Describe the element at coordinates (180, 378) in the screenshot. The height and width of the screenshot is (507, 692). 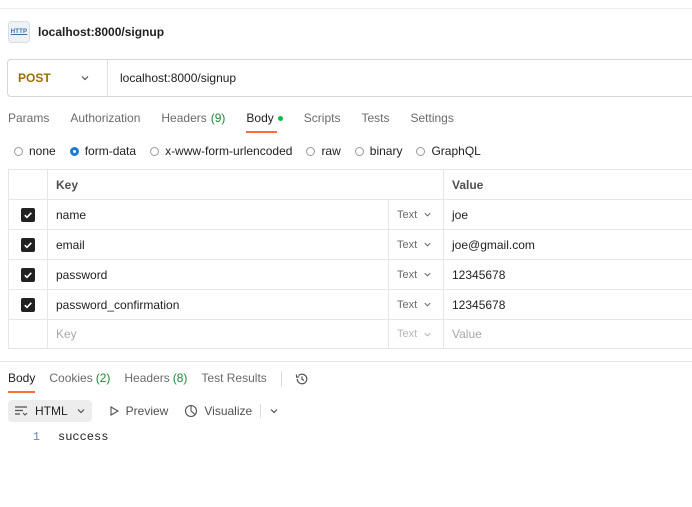
I see `headers-count: (8)` at that location.